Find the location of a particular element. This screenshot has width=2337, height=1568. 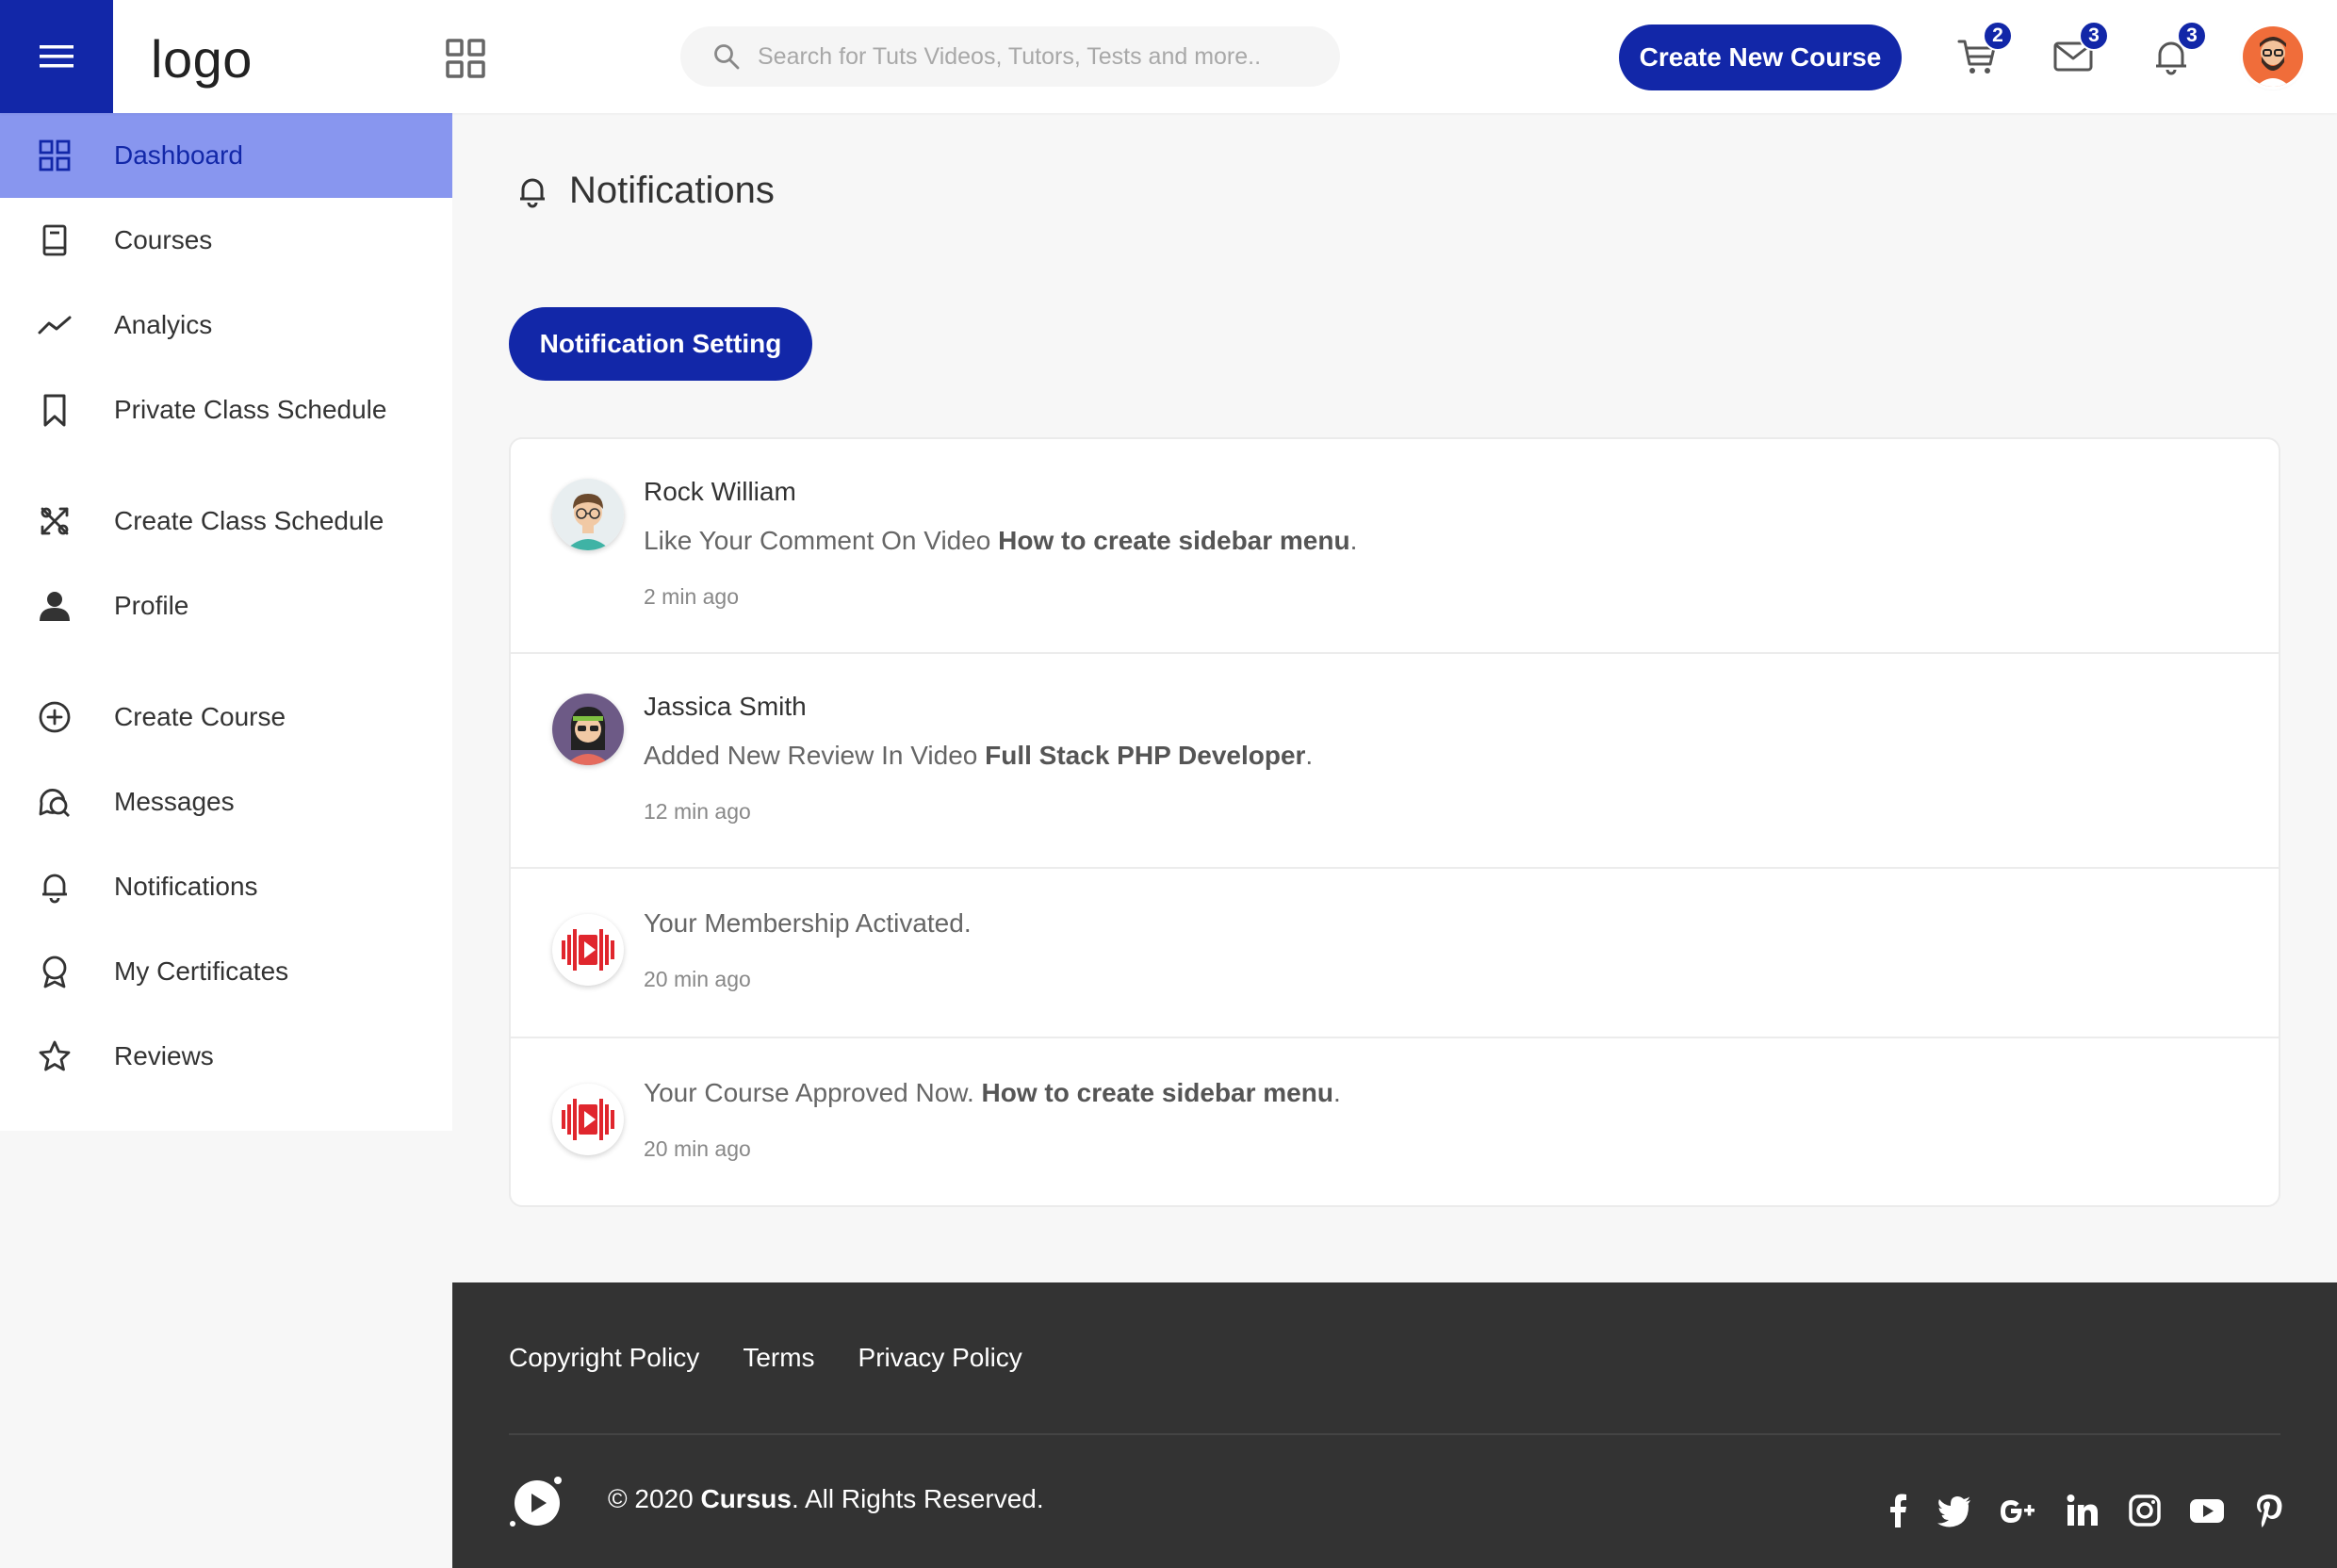

hamburger-icon is located at coordinates (57, 56).